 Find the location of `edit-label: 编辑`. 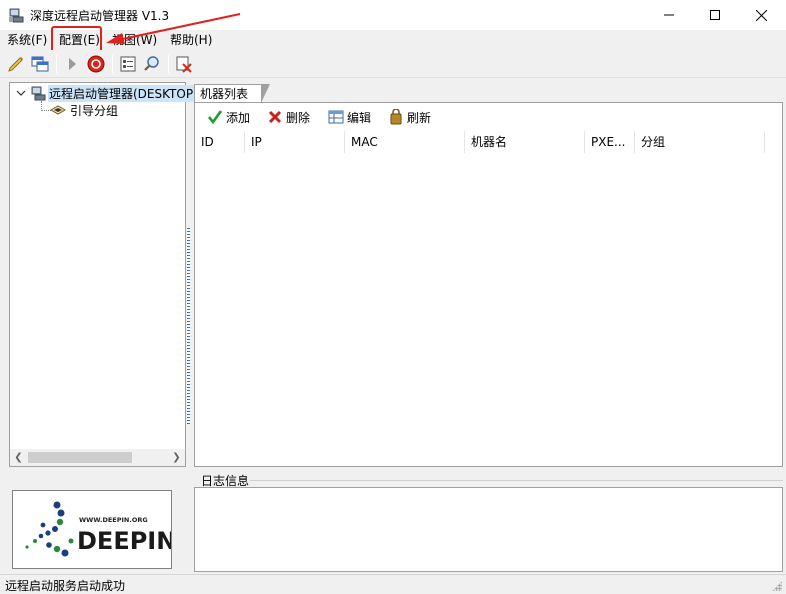

edit-label: 编辑 is located at coordinates (359, 117).